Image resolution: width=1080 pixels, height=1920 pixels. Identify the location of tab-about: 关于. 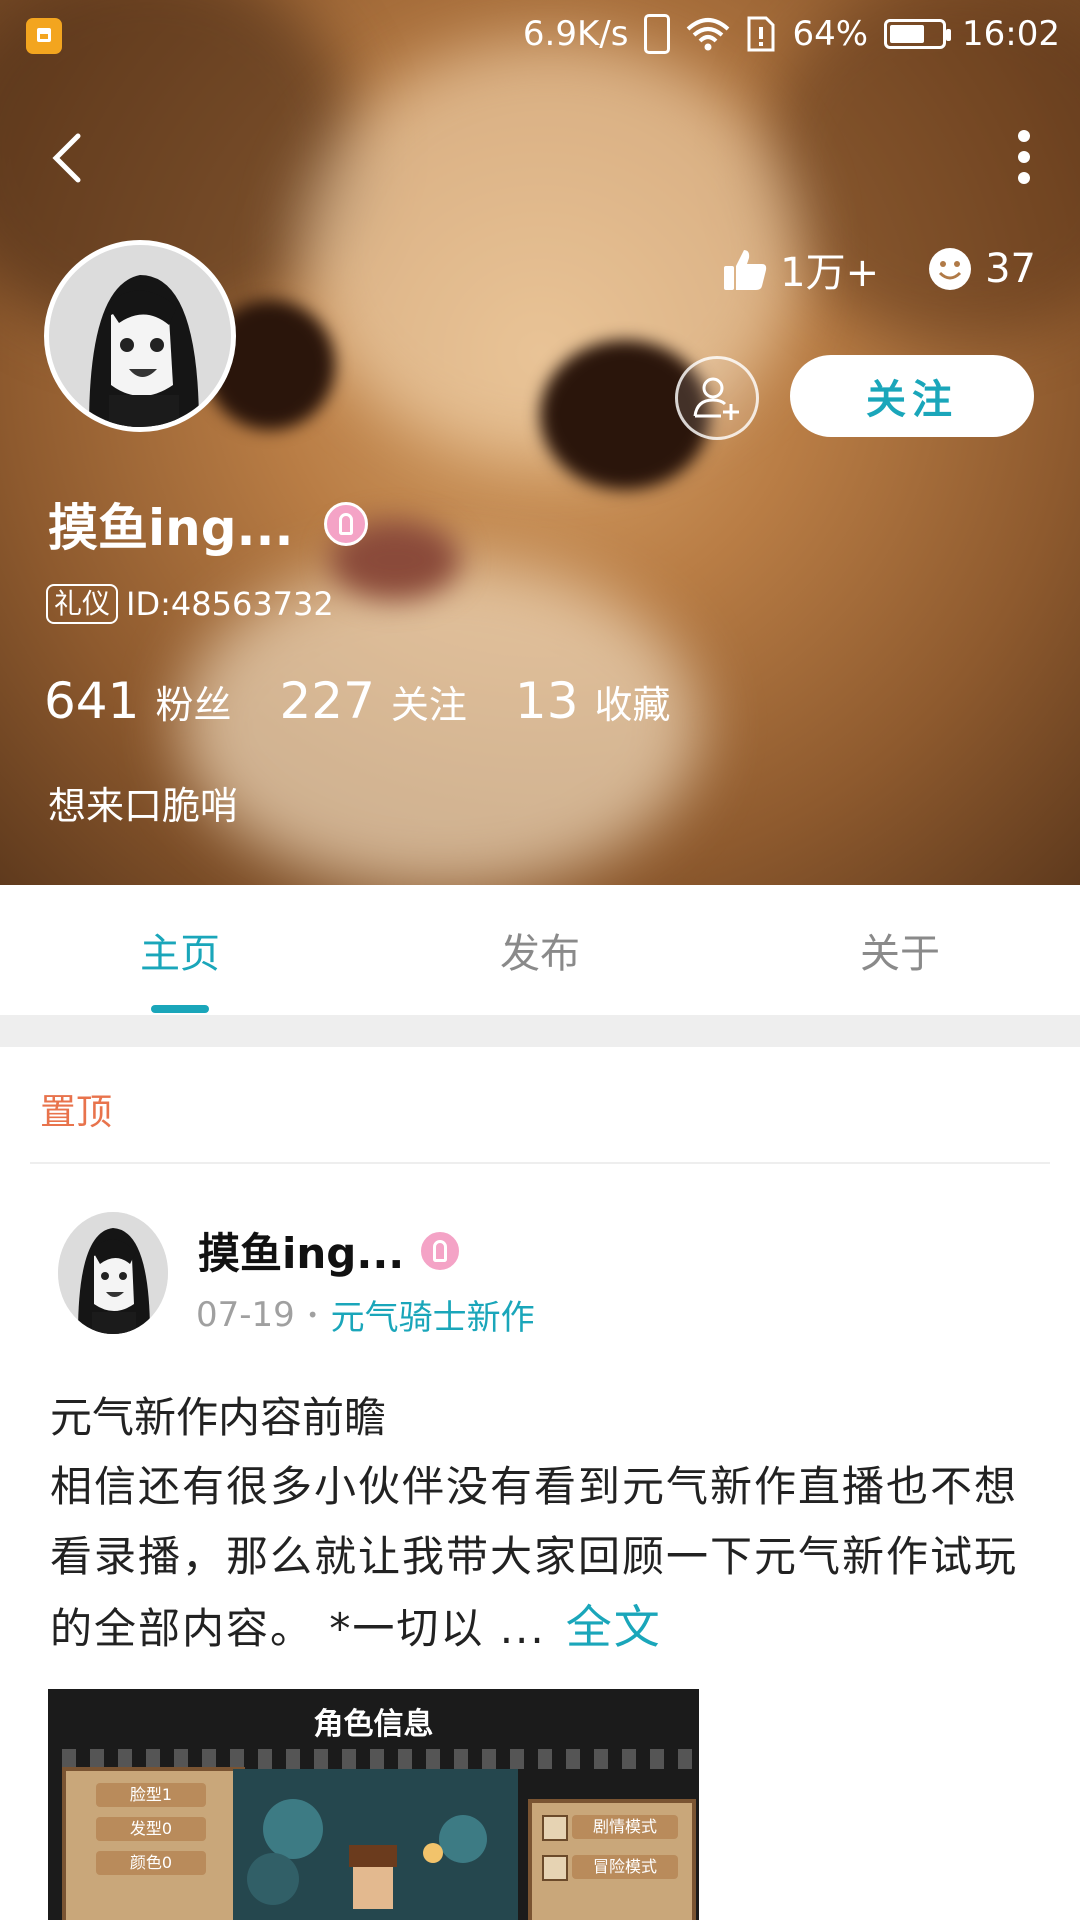
(900, 950).